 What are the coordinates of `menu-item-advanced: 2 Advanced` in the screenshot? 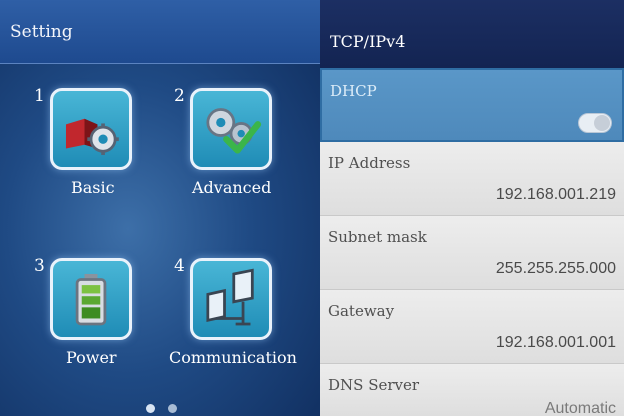 It's located at (244, 151).